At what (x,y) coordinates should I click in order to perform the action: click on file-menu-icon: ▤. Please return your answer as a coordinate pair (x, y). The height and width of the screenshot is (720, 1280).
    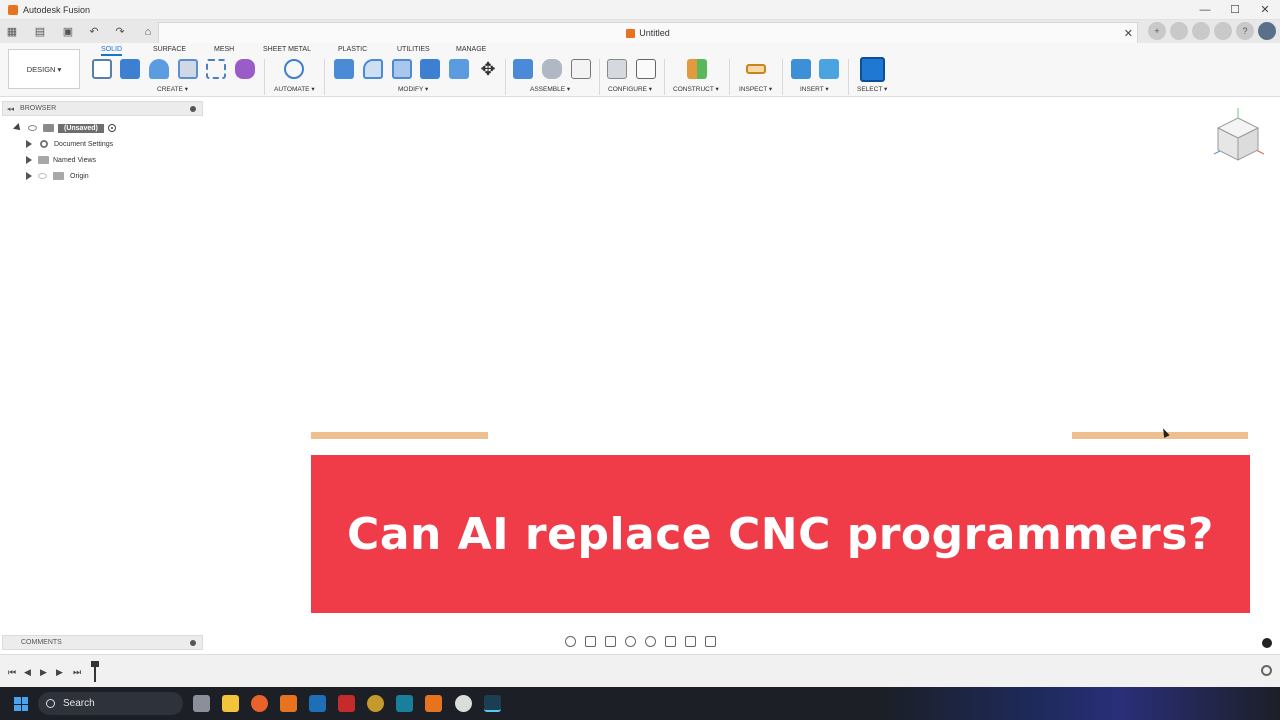
    Looking at the image, I should click on (40, 32).